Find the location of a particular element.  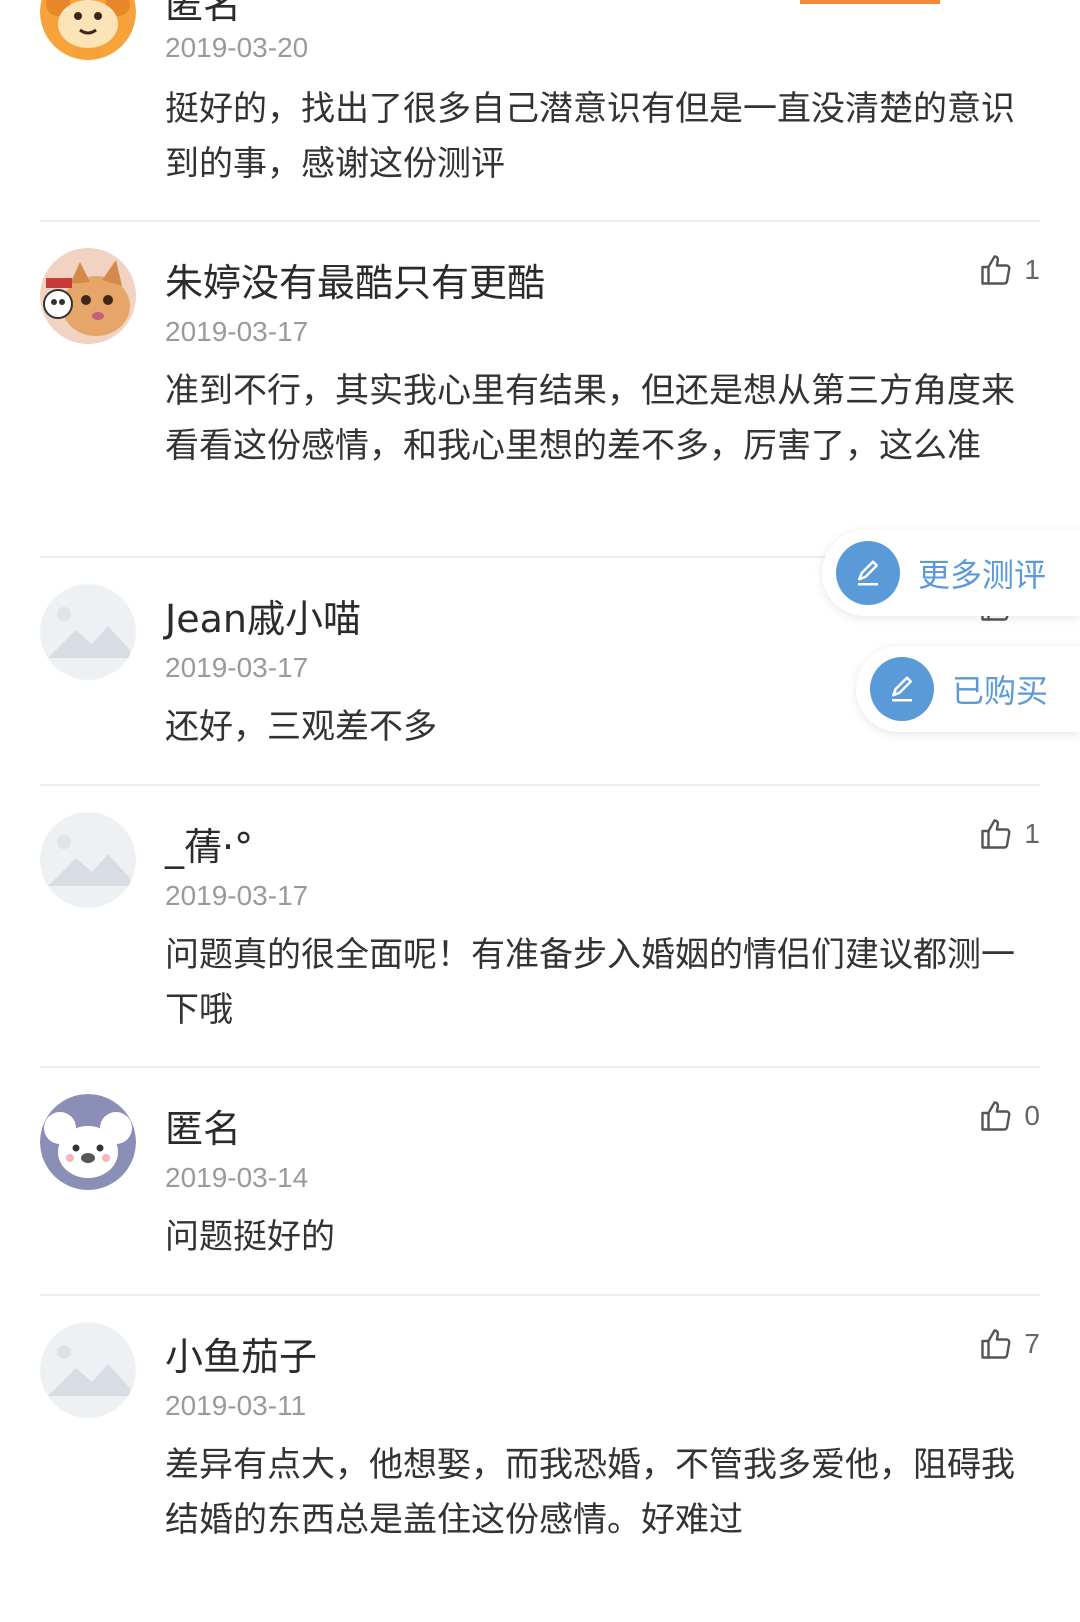

comment-username: Jean戚小喵 is located at coordinates (263, 615).